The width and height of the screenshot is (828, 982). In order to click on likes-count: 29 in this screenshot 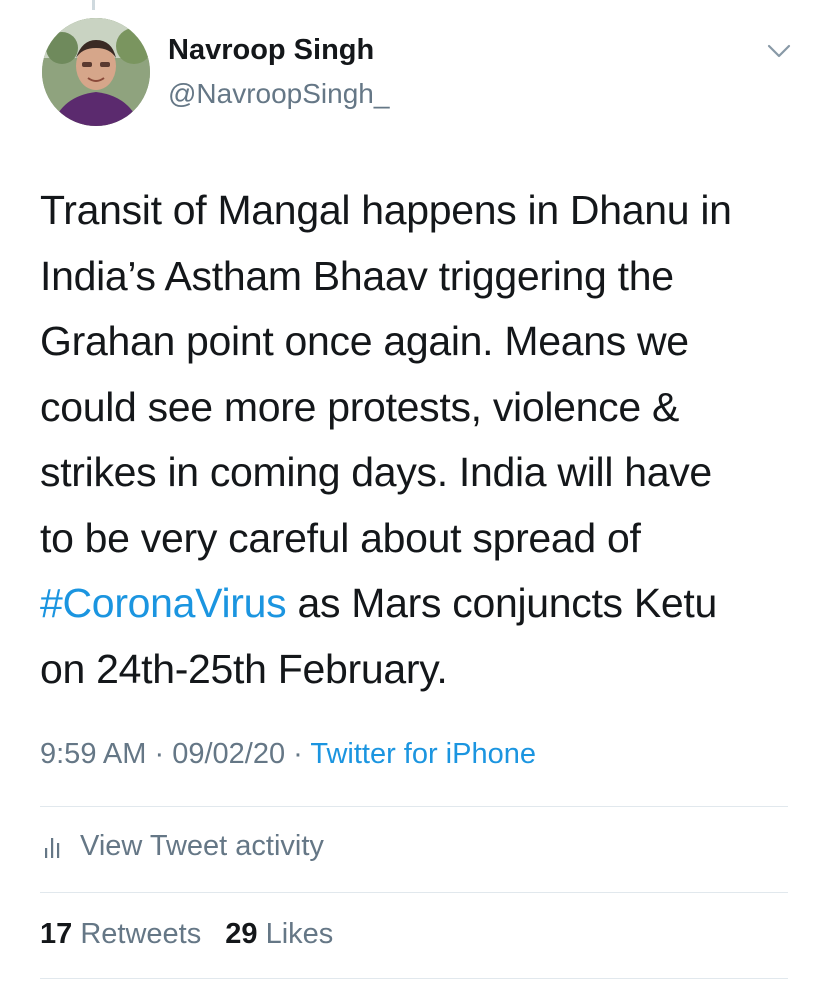, I will do `click(241, 934)`.